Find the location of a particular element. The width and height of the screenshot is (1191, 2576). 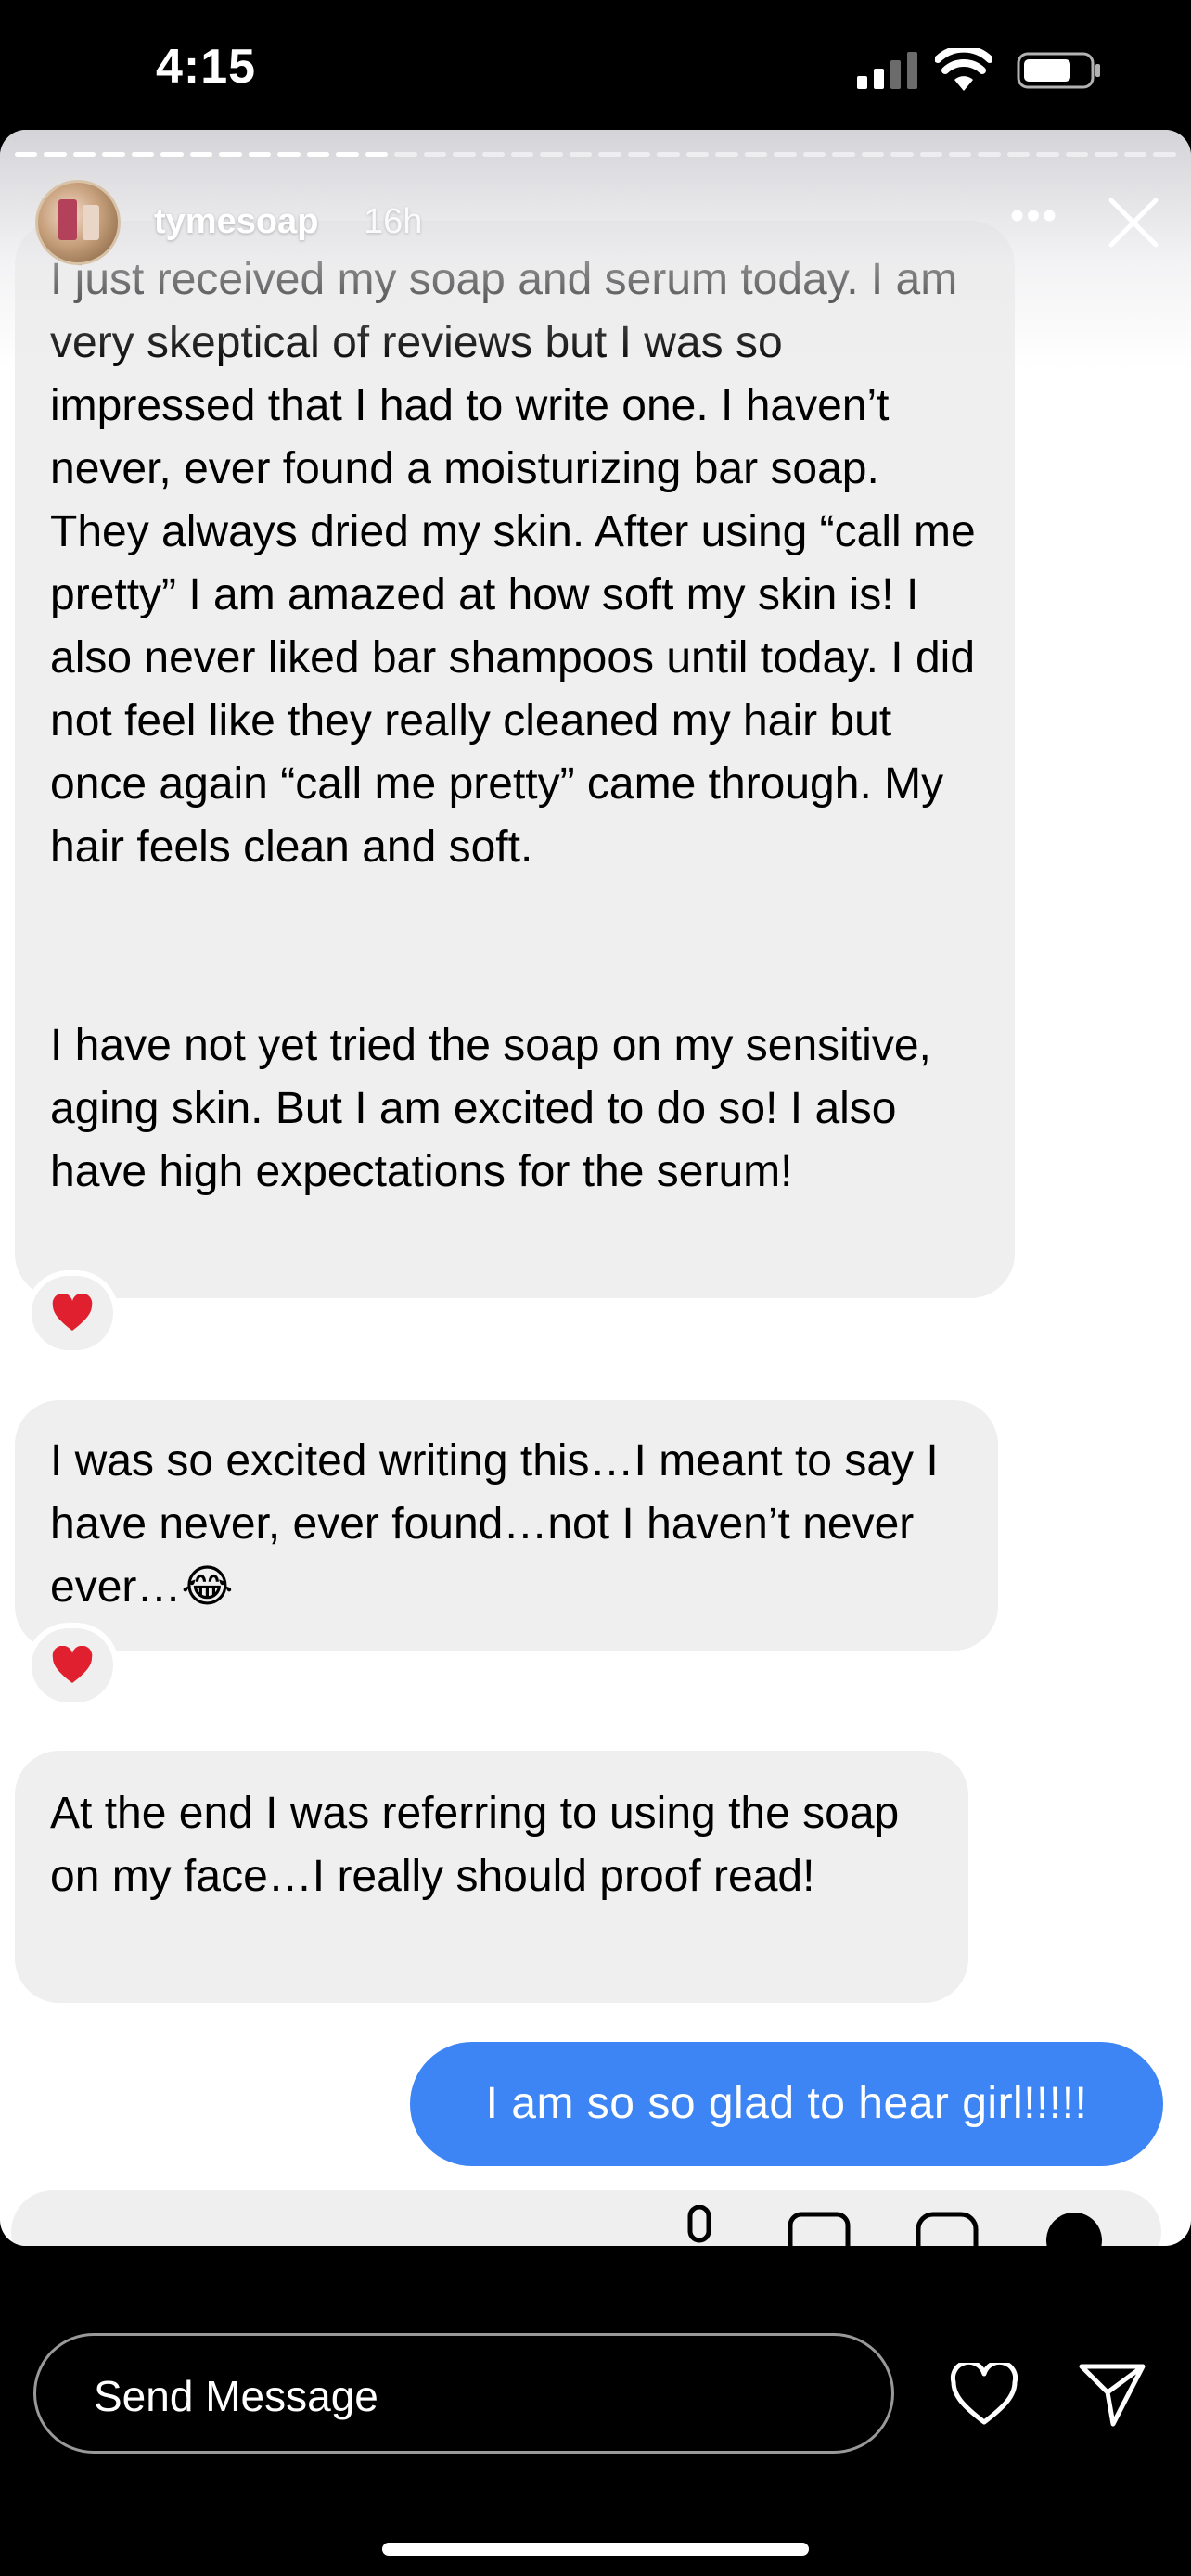

username: tymesoap is located at coordinates (236, 222).